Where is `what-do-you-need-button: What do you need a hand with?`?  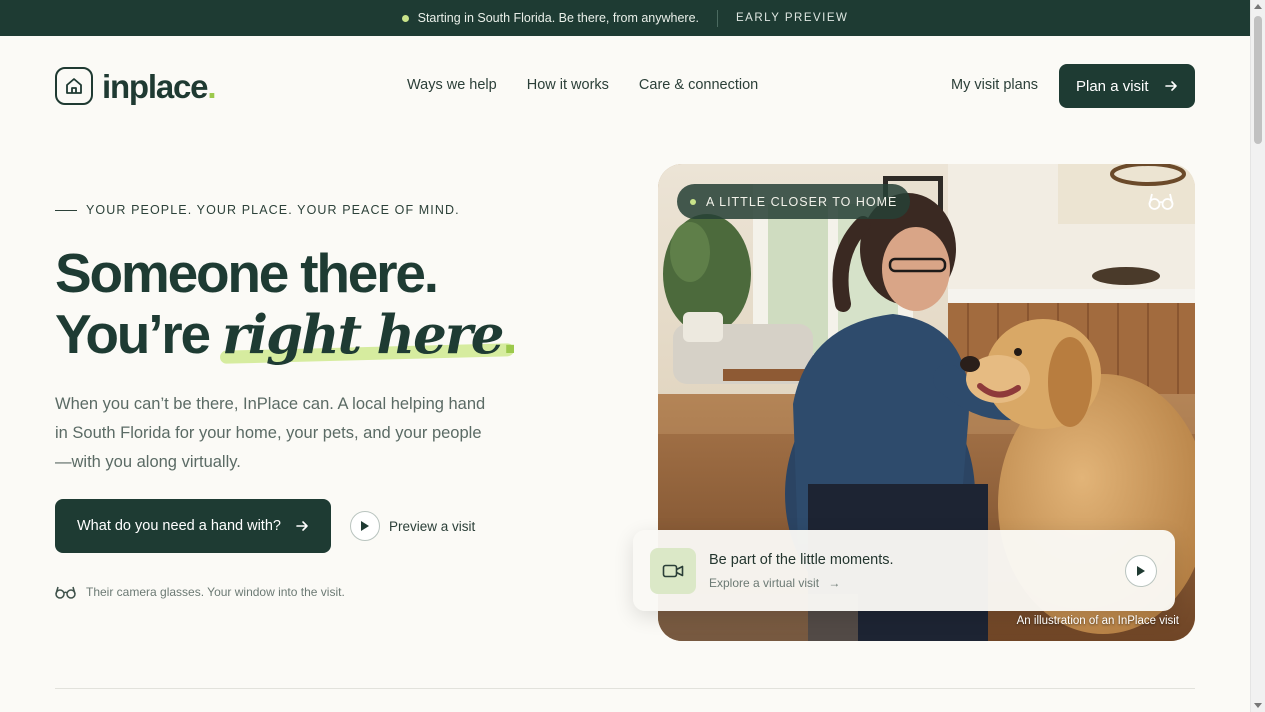 what-do-you-need-button: What do you need a hand with? is located at coordinates (193, 526).